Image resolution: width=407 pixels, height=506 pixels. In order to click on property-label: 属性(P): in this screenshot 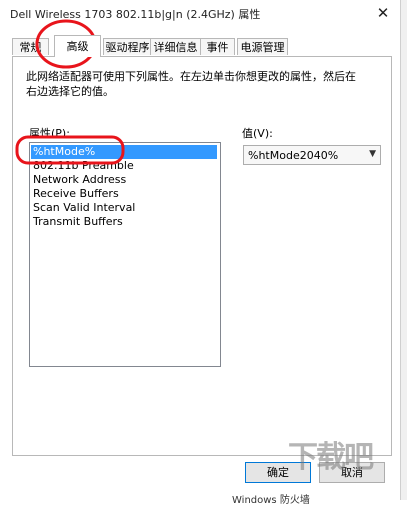, I will do `click(49, 133)`.